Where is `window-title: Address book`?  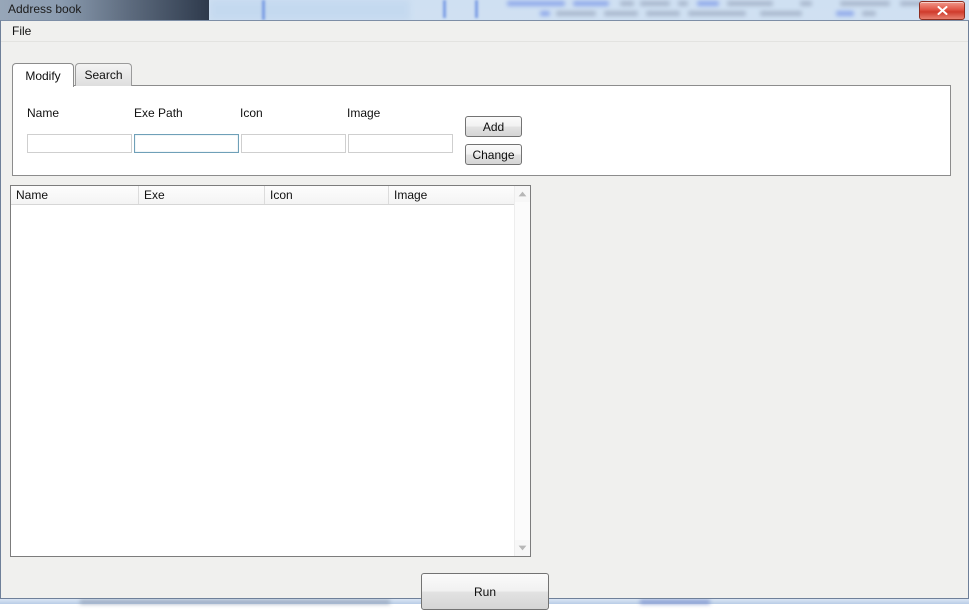
window-title: Address book is located at coordinates (45, 9).